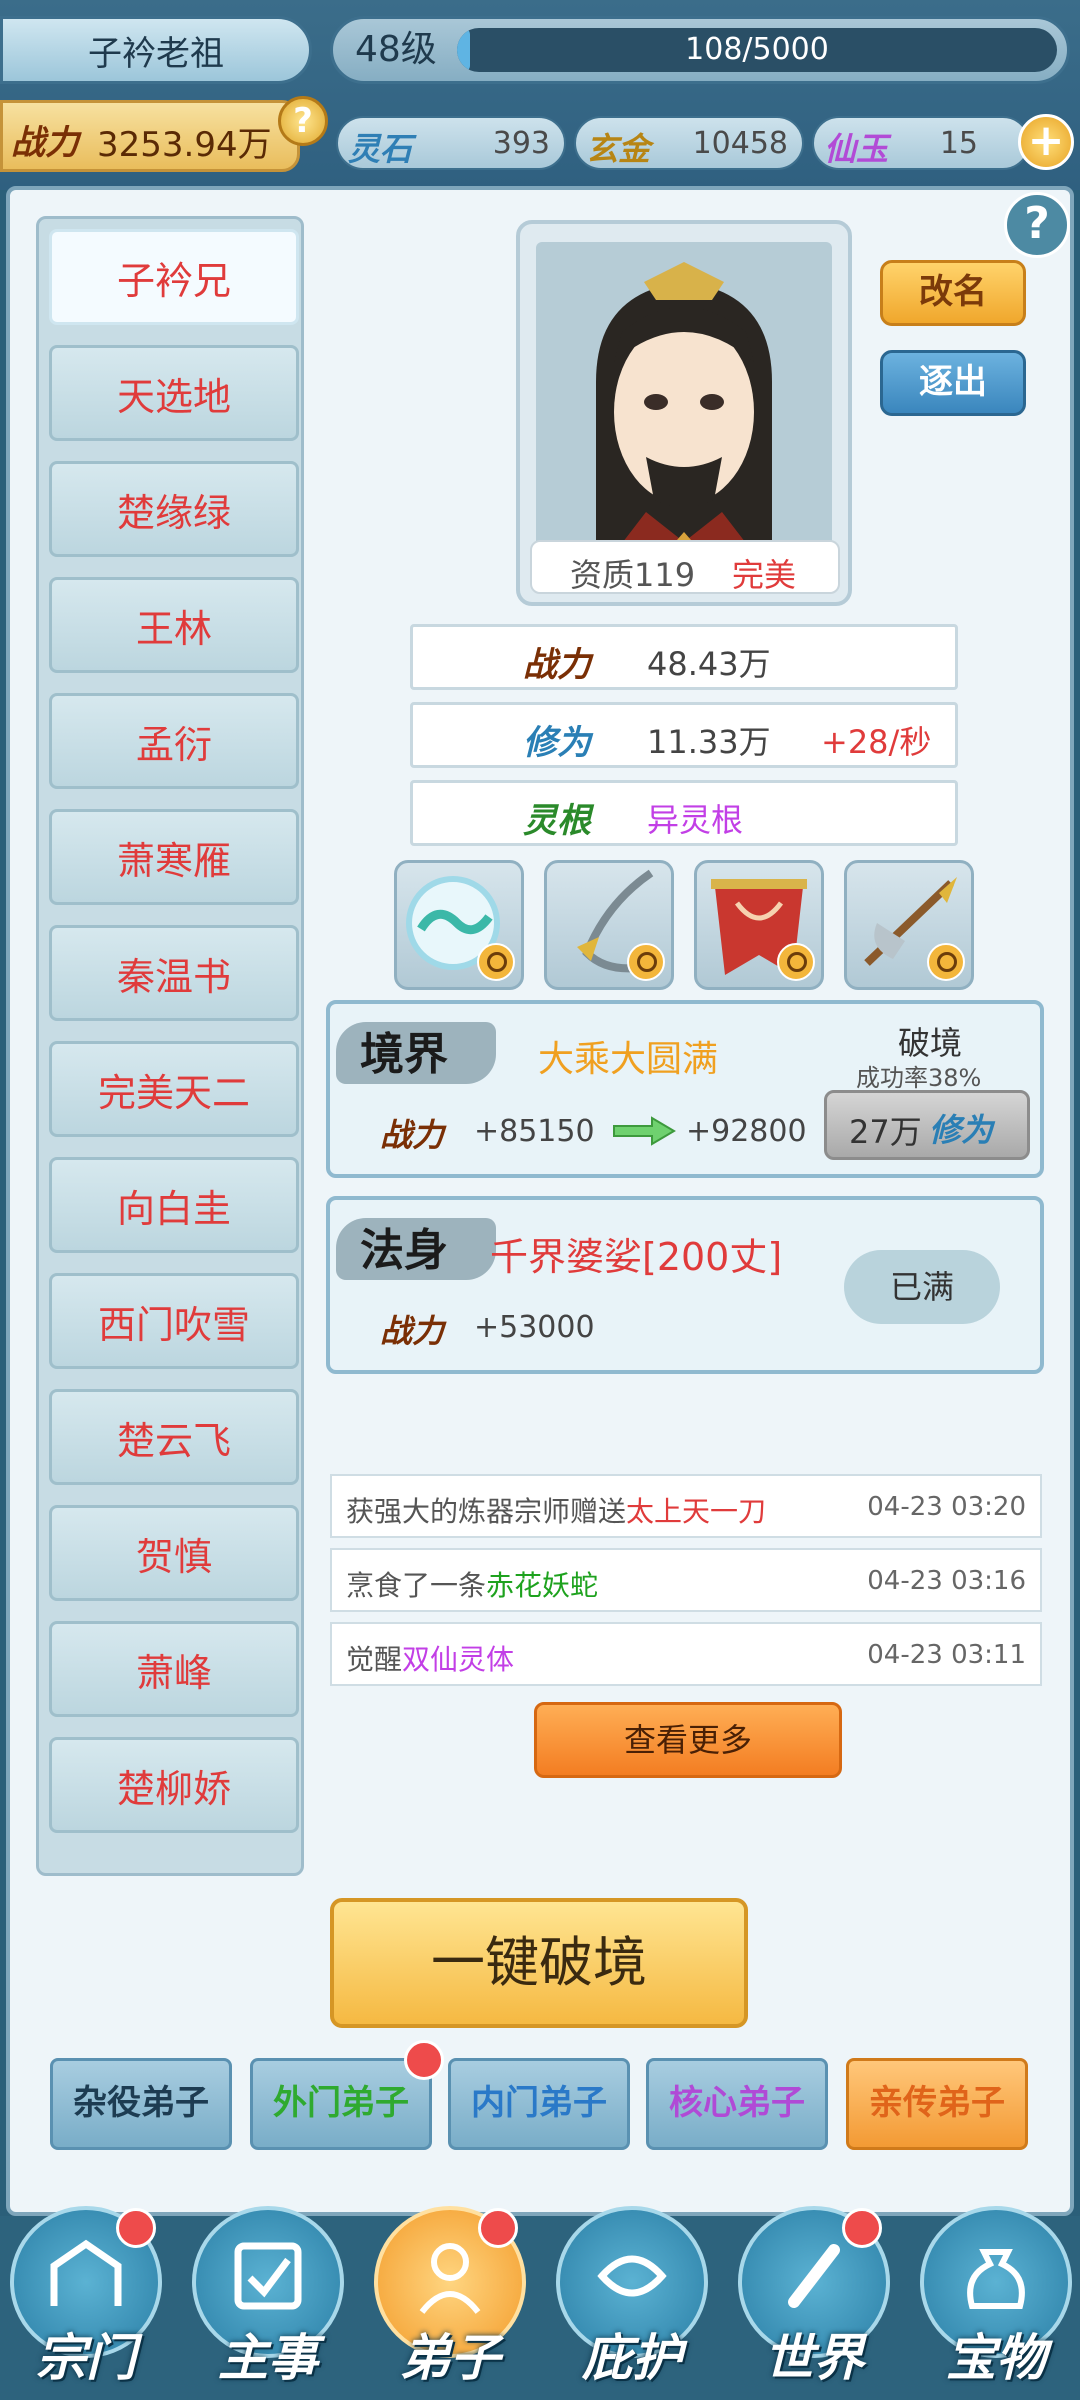 The image size is (1080, 2400). What do you see at coordinates (740, 143) in the screenshot?
I see `resource-value: 10458` at bounding box center [740, 143].